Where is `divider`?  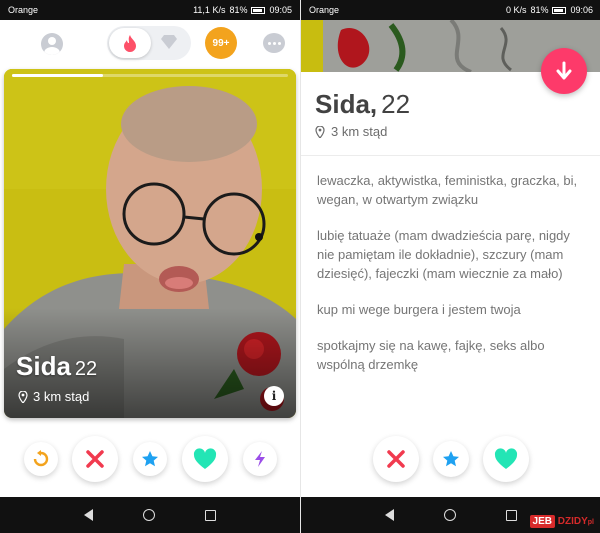 divider is located at coordinates (450, 155).